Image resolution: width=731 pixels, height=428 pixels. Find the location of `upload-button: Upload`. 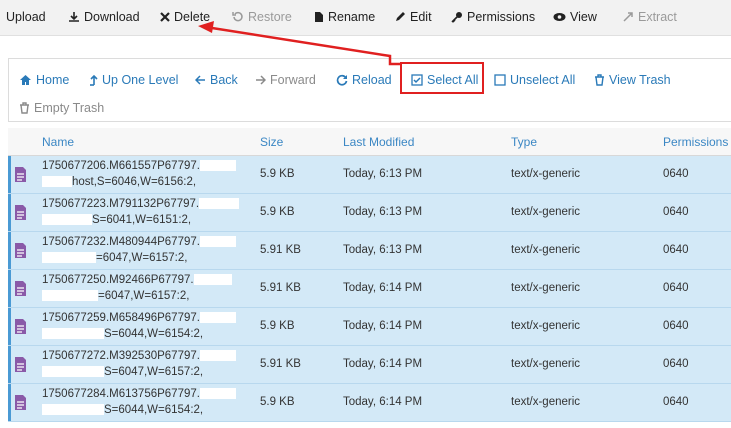

upload-button: Upload is located at coordinates (24, 17).